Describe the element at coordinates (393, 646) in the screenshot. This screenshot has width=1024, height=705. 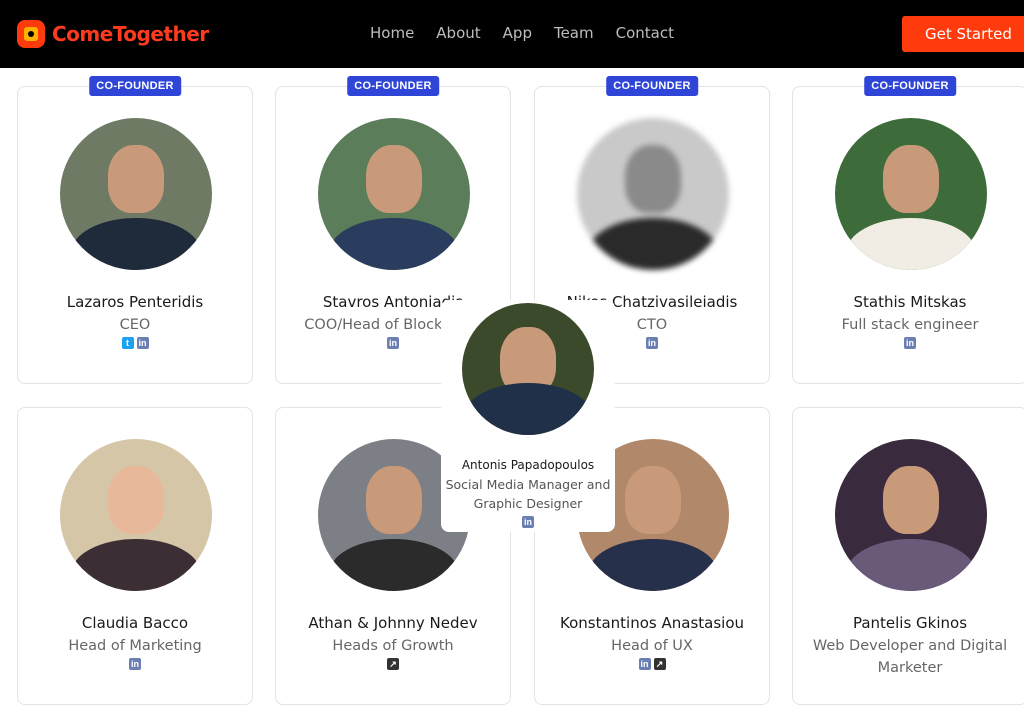
I see `member-role: Heads of Growth` at that location.